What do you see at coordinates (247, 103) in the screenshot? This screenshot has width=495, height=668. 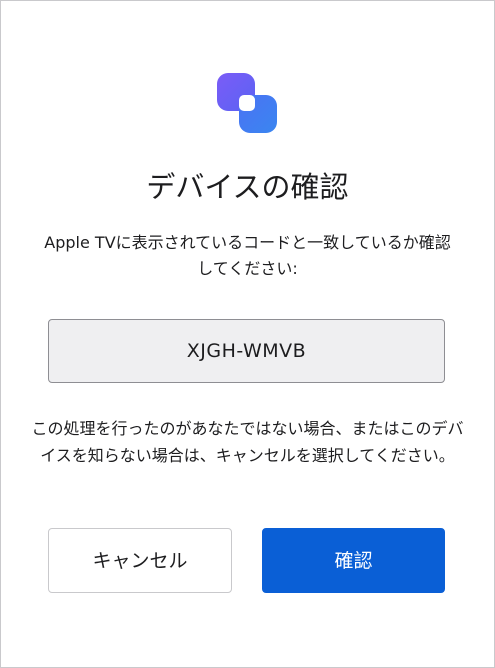 I see `app-logo-icon` at bounding box center [247, 103].